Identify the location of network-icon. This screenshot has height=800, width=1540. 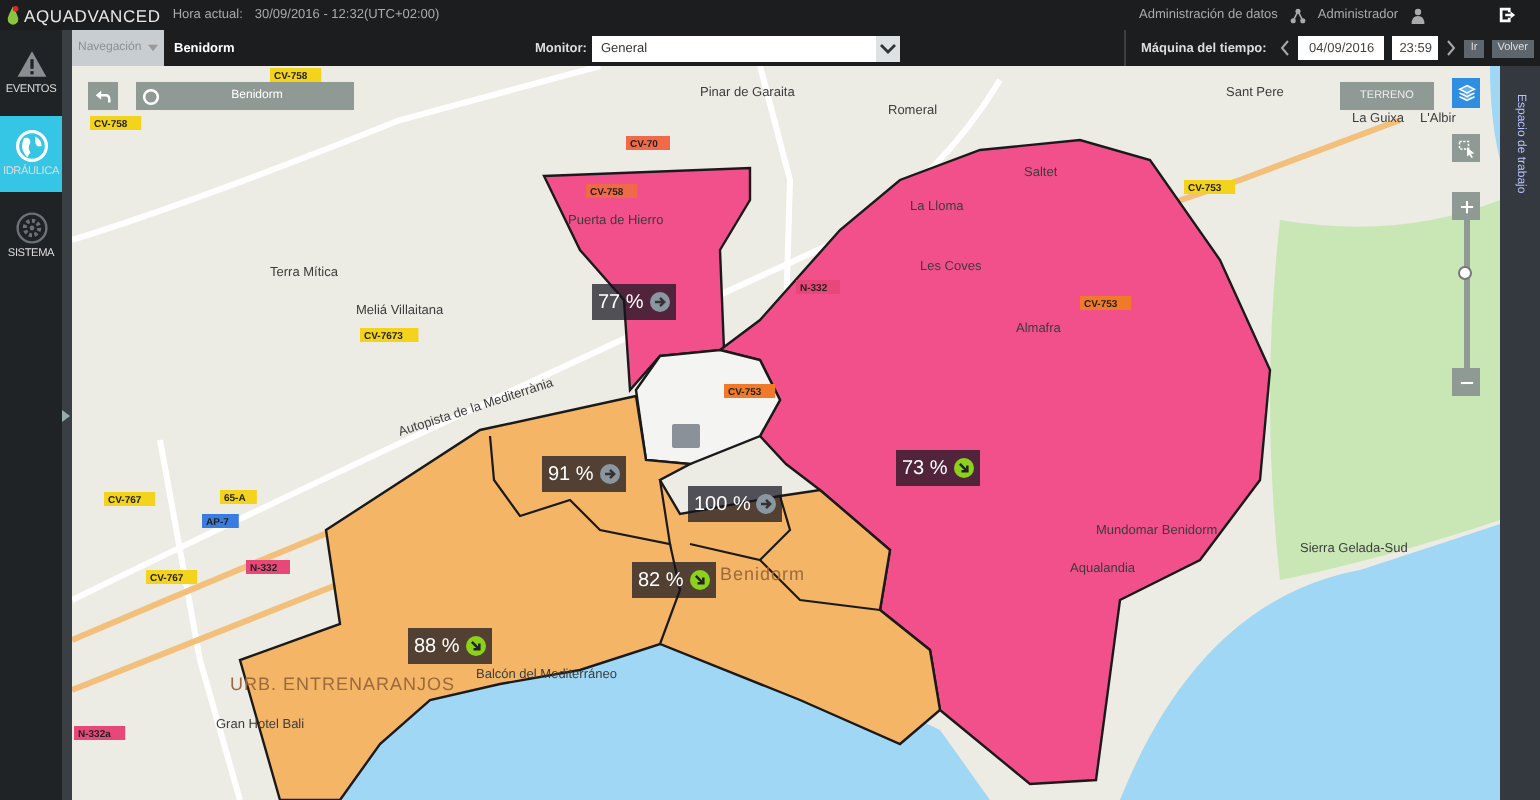
(1297, 15).